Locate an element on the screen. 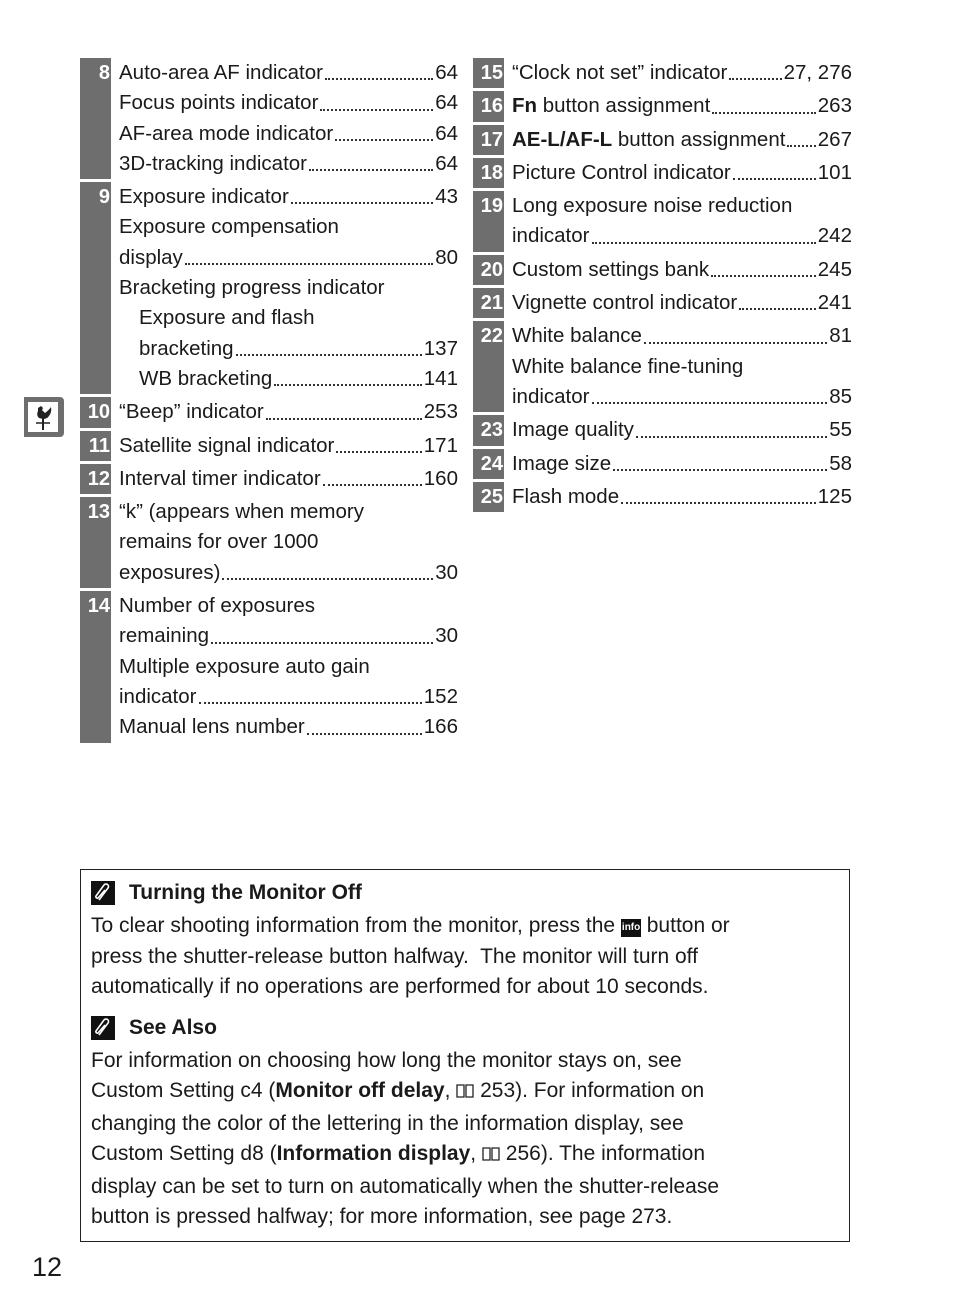 This screenshot has width=954, height=1314. entry-line: Satellite signal indicator 171 is located at coordinates (288, 446).